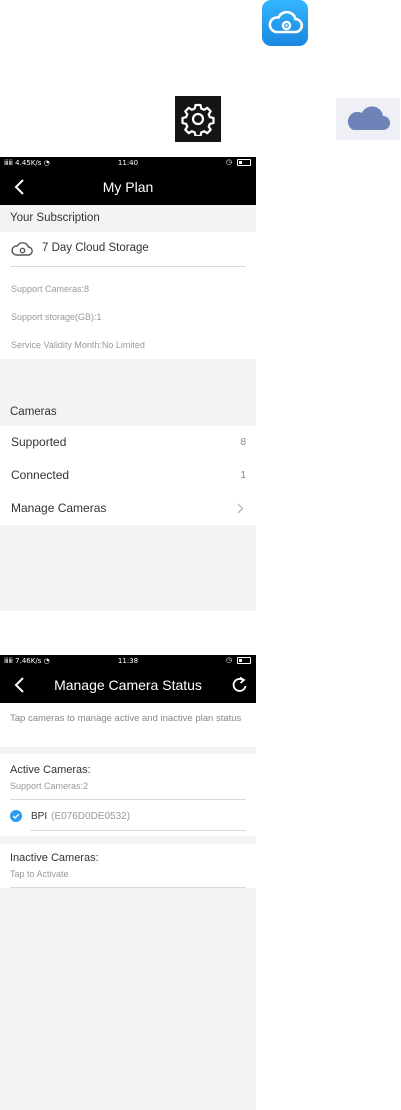  Describe the element at coordinates (128, 412) in the screenshot. I see `cameras-header: Cameras` at that location.